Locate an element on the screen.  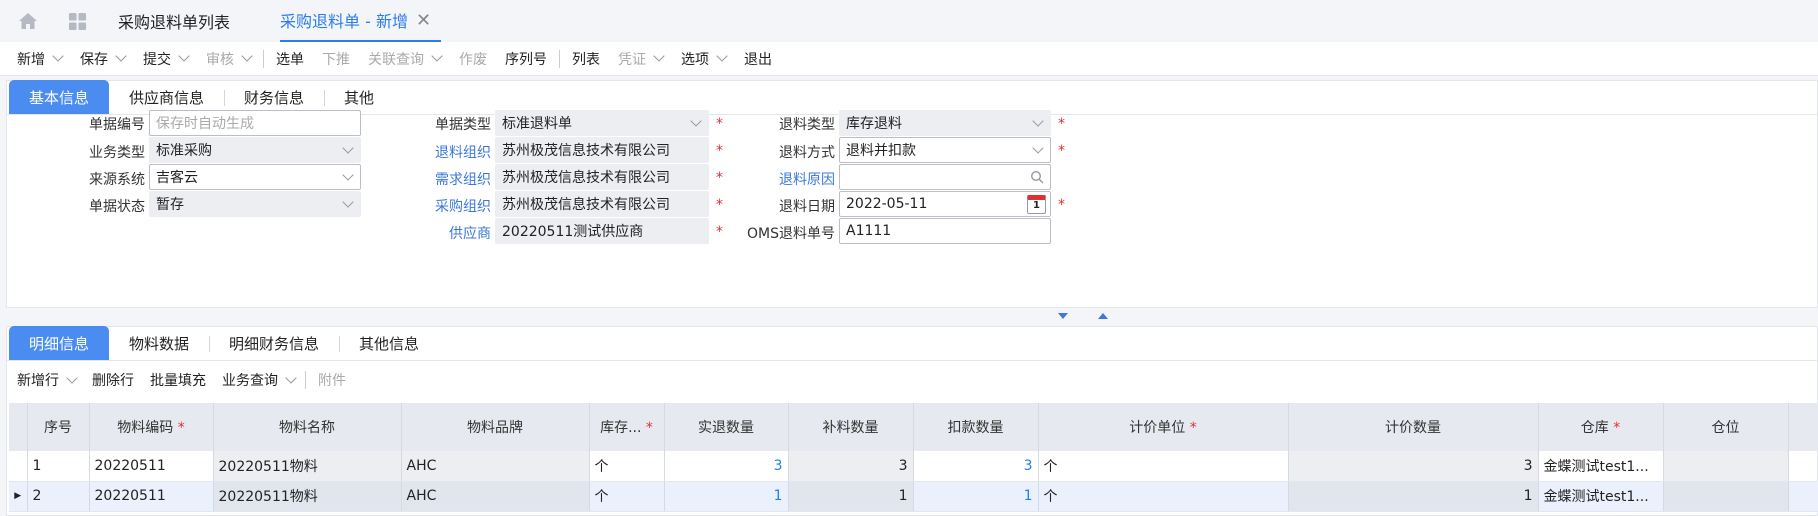
header_tabs-tab-3: 其他 is located at coordinates (359, 97).